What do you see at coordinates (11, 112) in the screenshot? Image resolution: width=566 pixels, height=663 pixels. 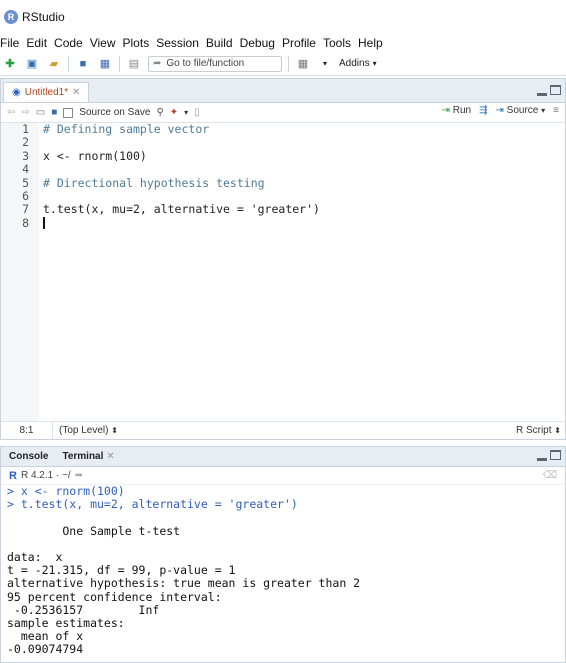 I see `back-arrow-icon: ⇦` at bounding box center [11, 112].